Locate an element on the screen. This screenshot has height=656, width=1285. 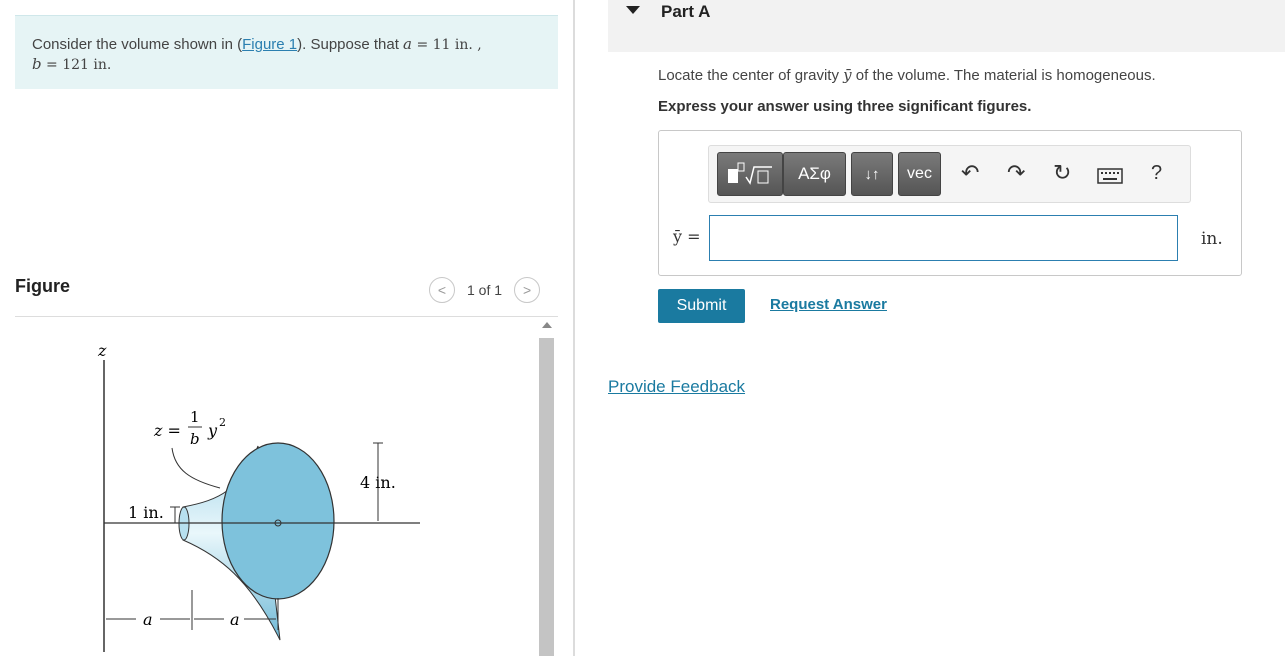
part-header: Part A is located at coordinates (946, 26).